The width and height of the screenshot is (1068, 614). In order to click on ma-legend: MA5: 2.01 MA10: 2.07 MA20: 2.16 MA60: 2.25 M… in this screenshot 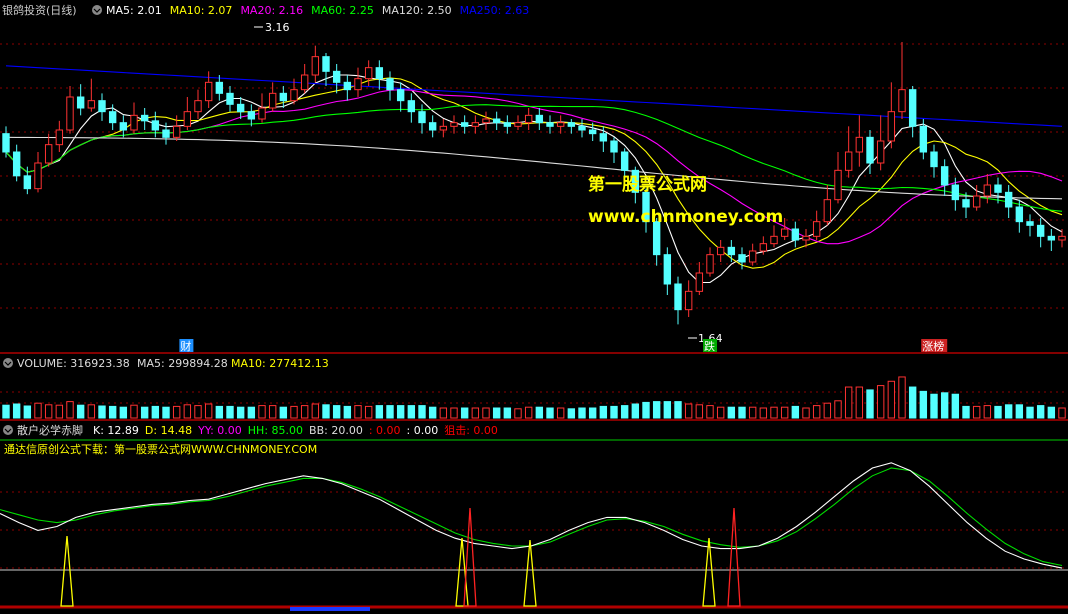, I will do `click(317, 10)`.